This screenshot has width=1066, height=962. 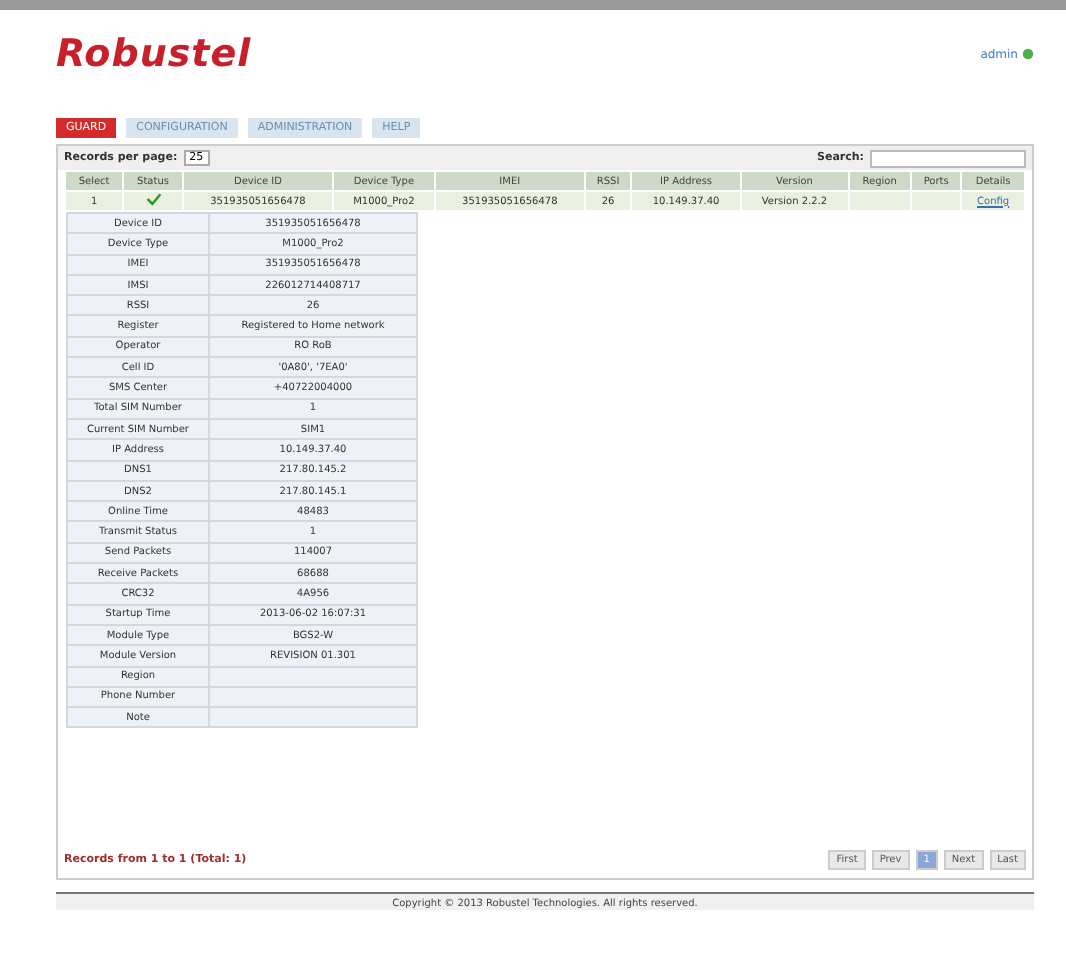 I want to click on search-field, so click(x=948, y=158).